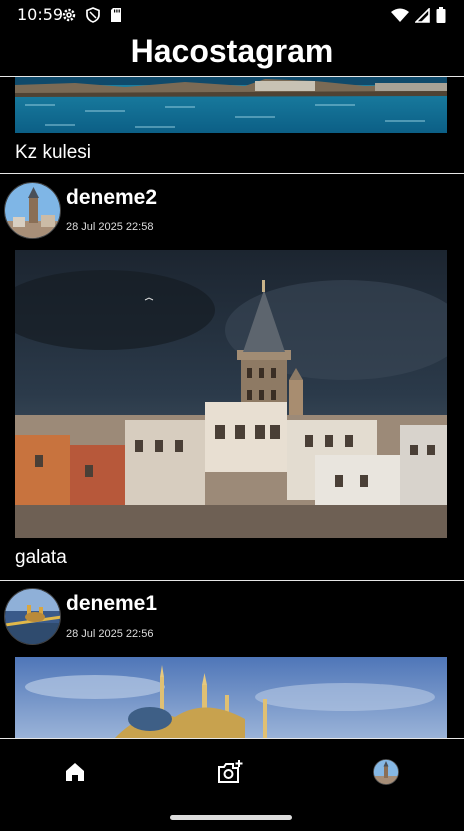 The image size is (464, 831). Describe the element at coordinates (400, 18) in the screenshot. I see `wifi-icon` at that location.